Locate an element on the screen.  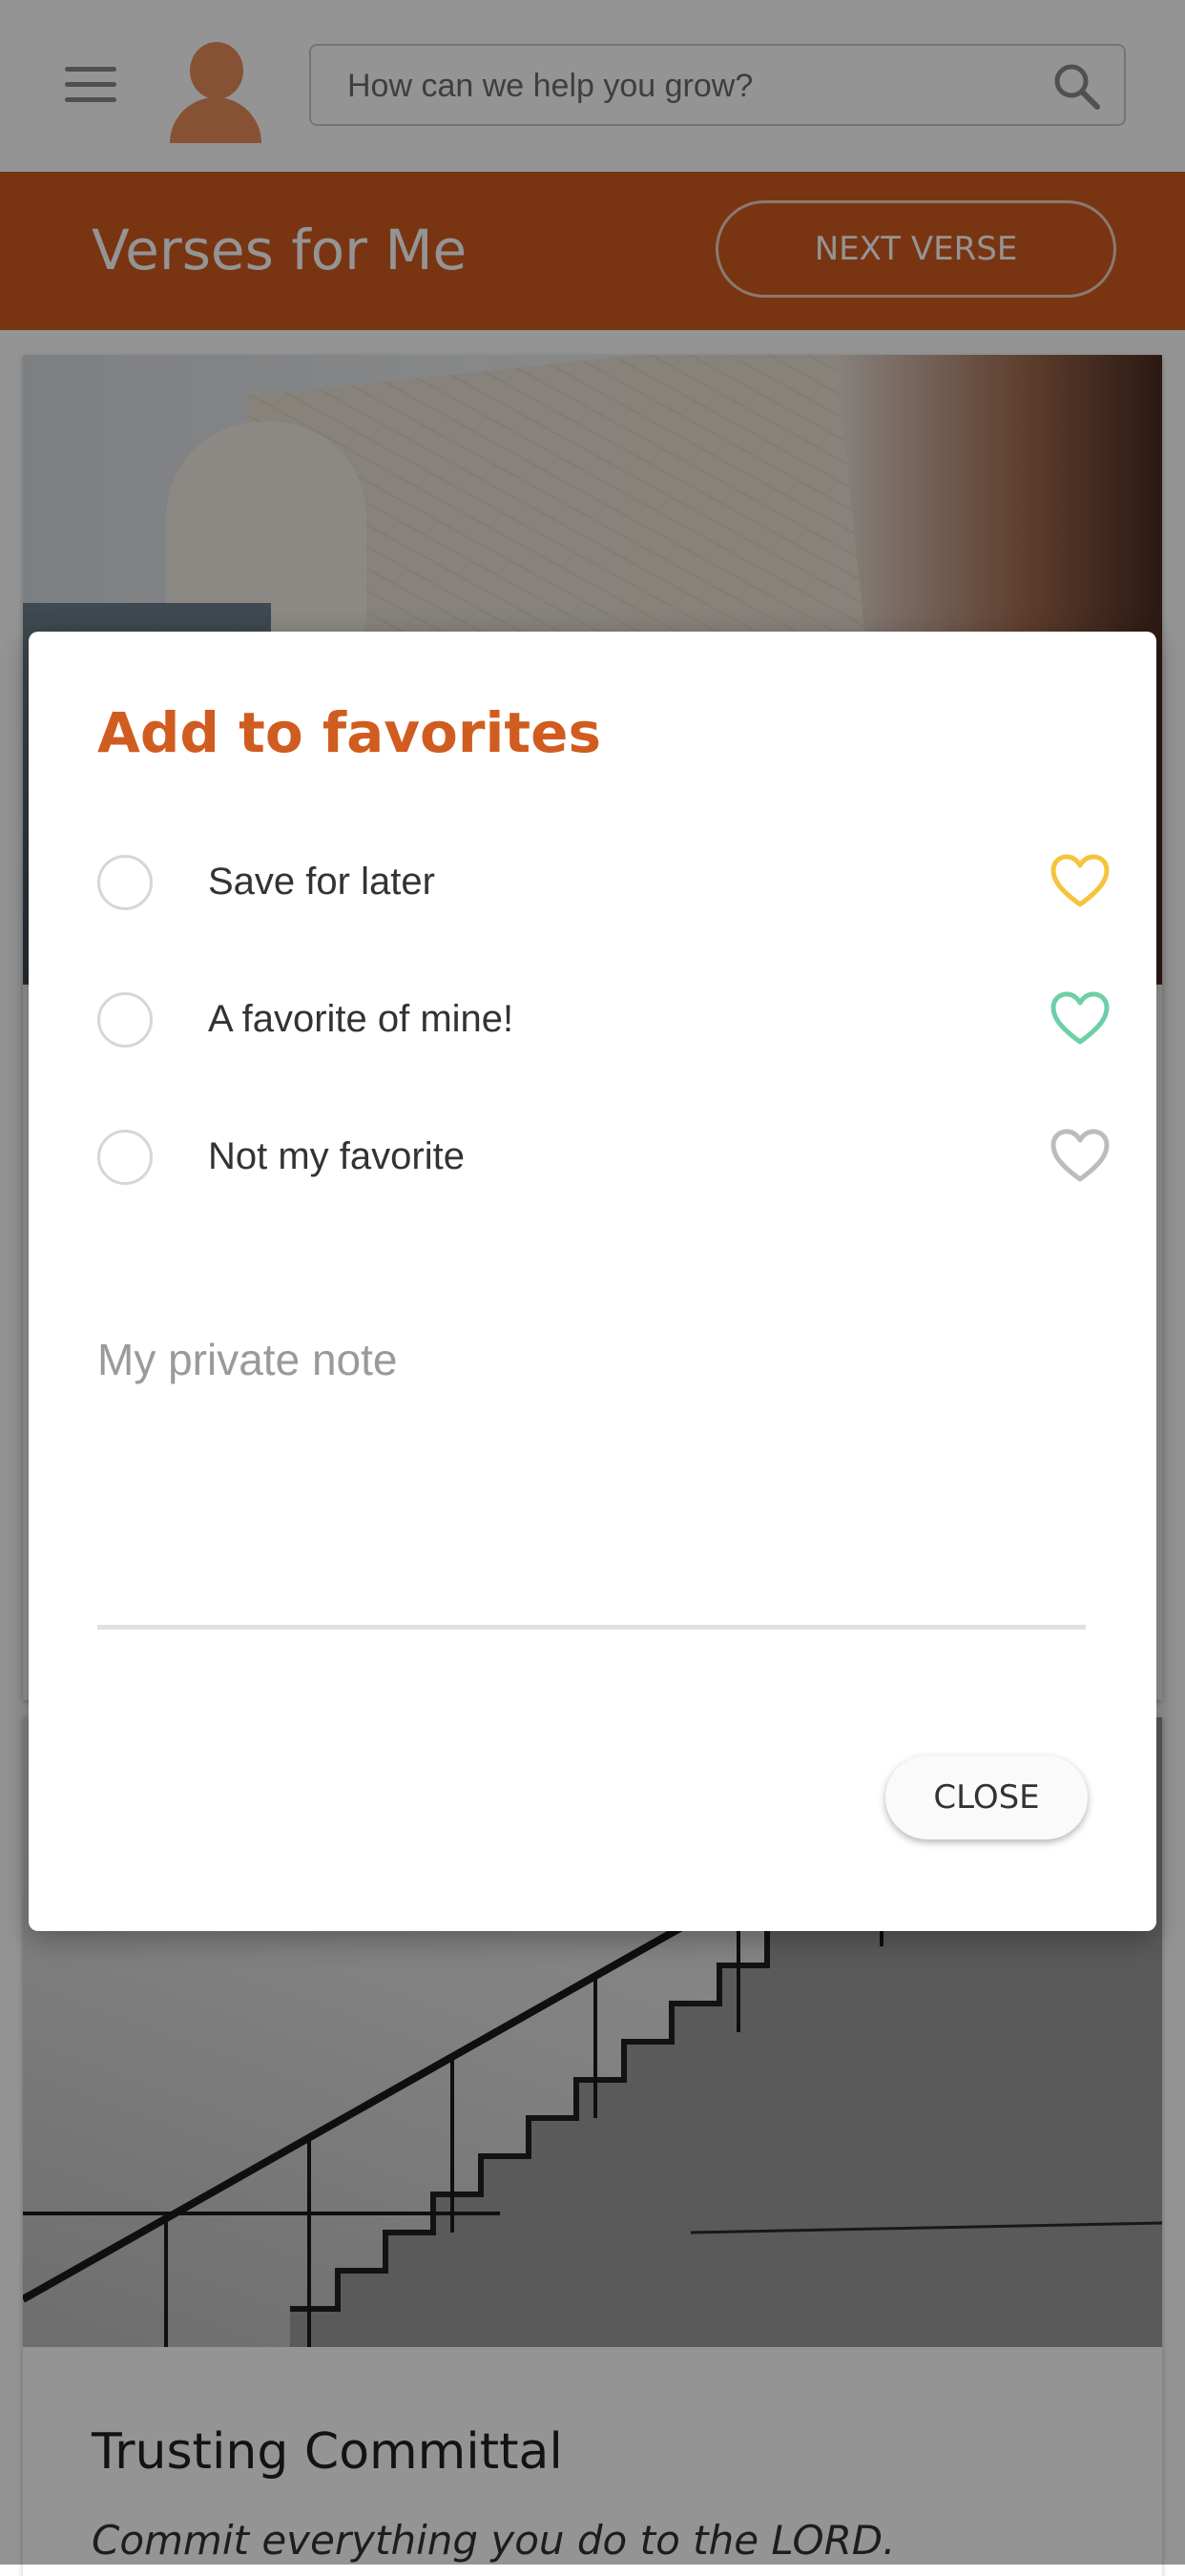
dialog-title: Add to favorites is located at coordinates (349, 732).